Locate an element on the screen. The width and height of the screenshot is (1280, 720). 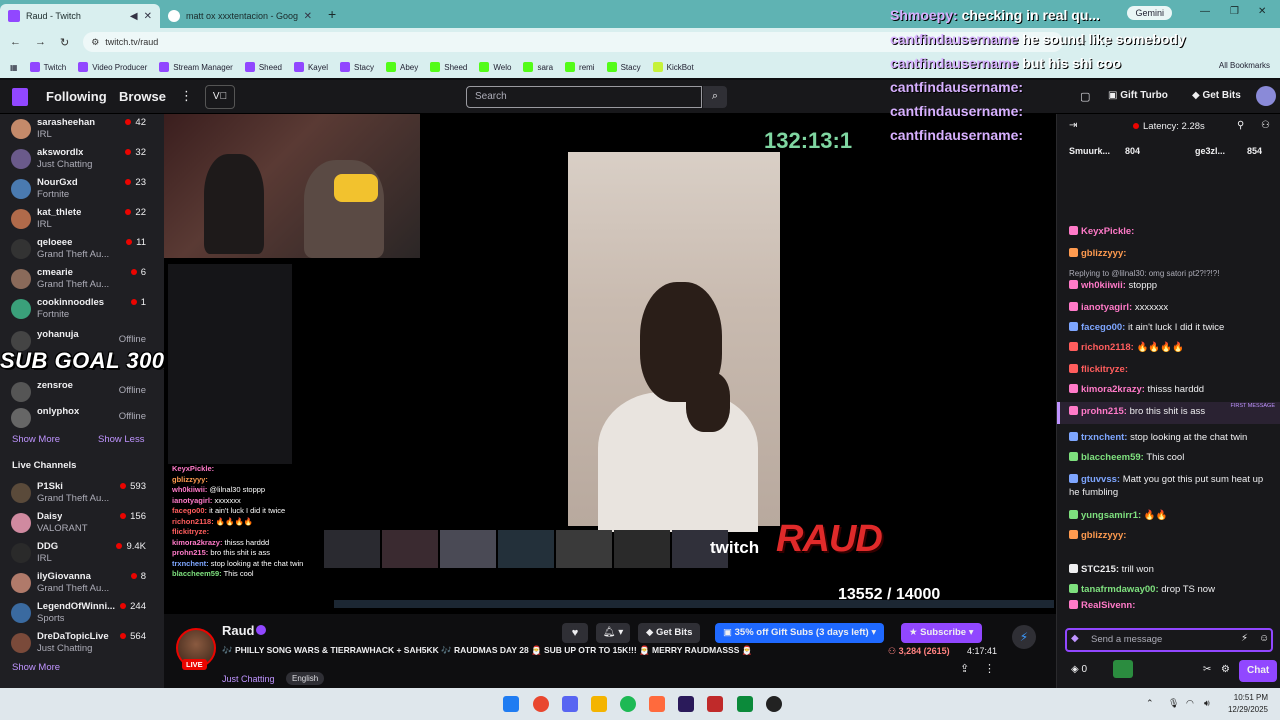
search-input: Search is located at coordinates (584, 97).